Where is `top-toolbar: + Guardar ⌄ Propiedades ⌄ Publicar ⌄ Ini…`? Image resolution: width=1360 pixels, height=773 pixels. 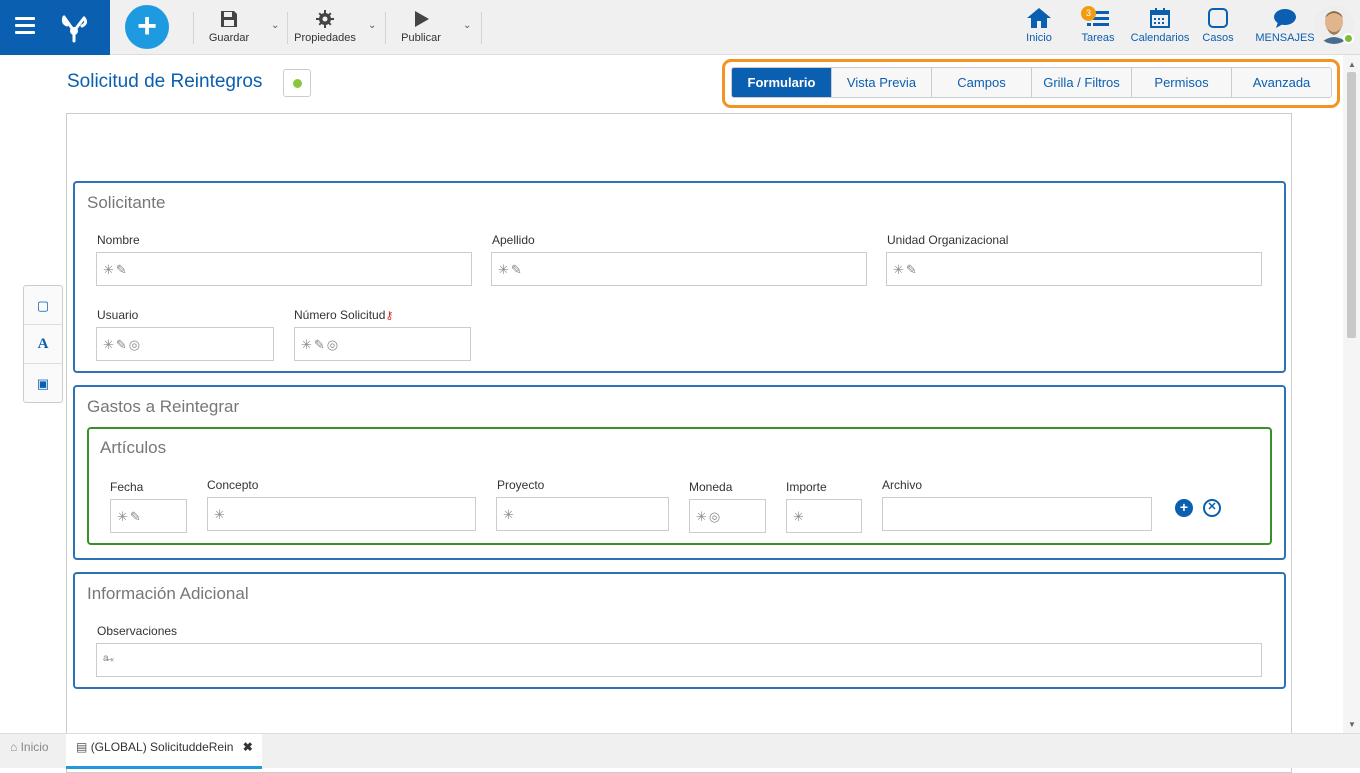 top-toolbar: + Guardar ⌄ Propiedades ⌄ Publicar ⌄ Ini… is located at coordinates (680, 27).